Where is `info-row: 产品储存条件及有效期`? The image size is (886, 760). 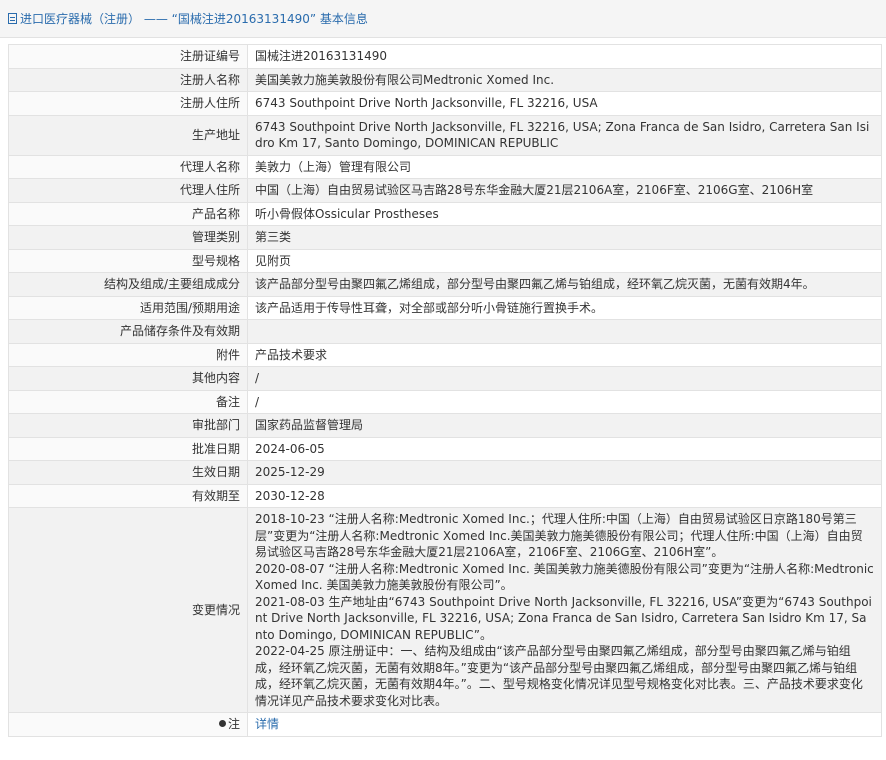
info-row: 产品储存条件及有效期 is located at coordinates (445, 331).